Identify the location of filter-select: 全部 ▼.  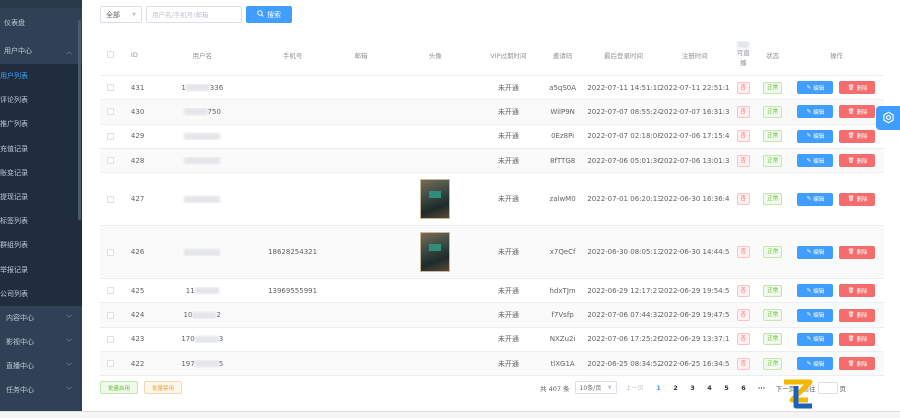
(121, 14).